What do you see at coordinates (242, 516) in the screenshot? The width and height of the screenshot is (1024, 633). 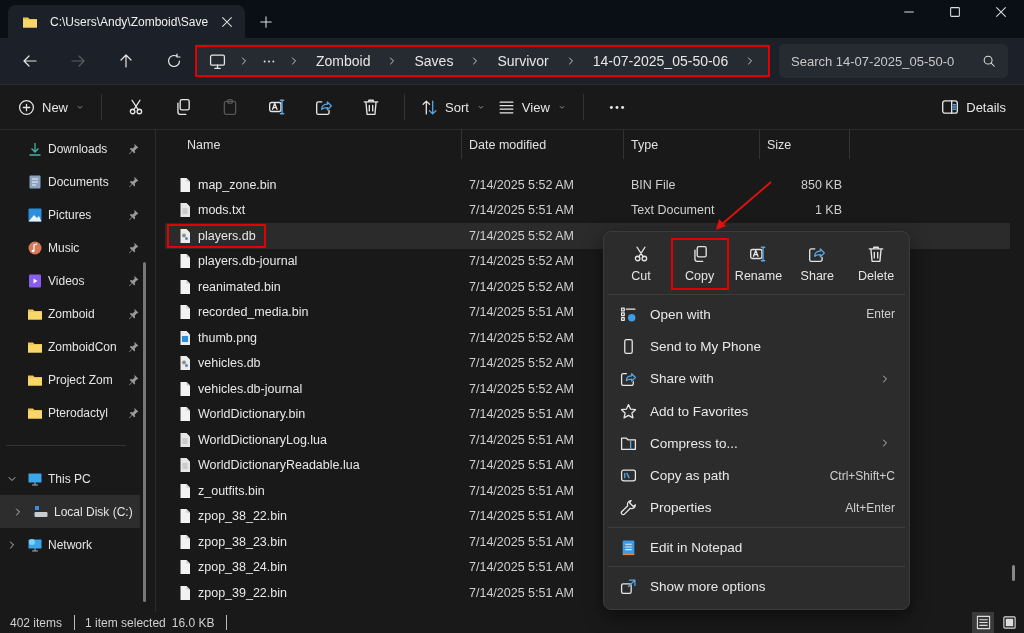 I see `file-name: zpop_38_22.bin` at bounding box center [242, 516].